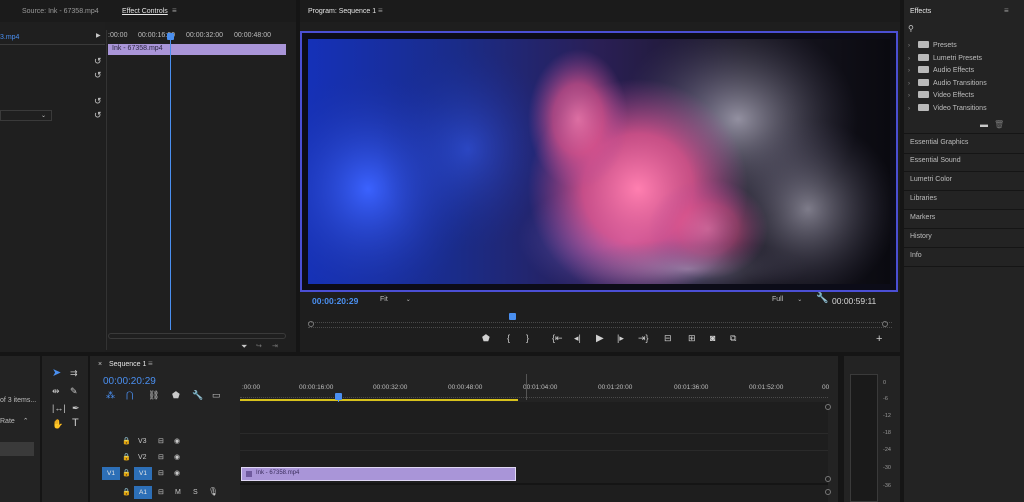 The image size is (1024, 502). Describe the element at coordinates (527, 338) in the screenshot. I see `mark-out-icon: }` at that location.